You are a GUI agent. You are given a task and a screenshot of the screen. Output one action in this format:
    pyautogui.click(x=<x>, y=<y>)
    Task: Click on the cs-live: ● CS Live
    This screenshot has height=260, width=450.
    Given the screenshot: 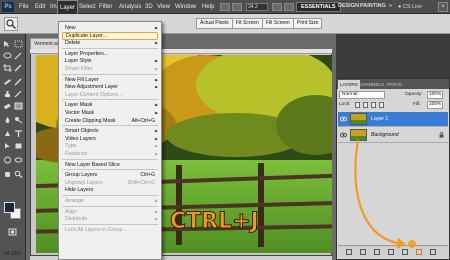 What is the action you would take?
    pyautogui.click(x=410, y=7)
    